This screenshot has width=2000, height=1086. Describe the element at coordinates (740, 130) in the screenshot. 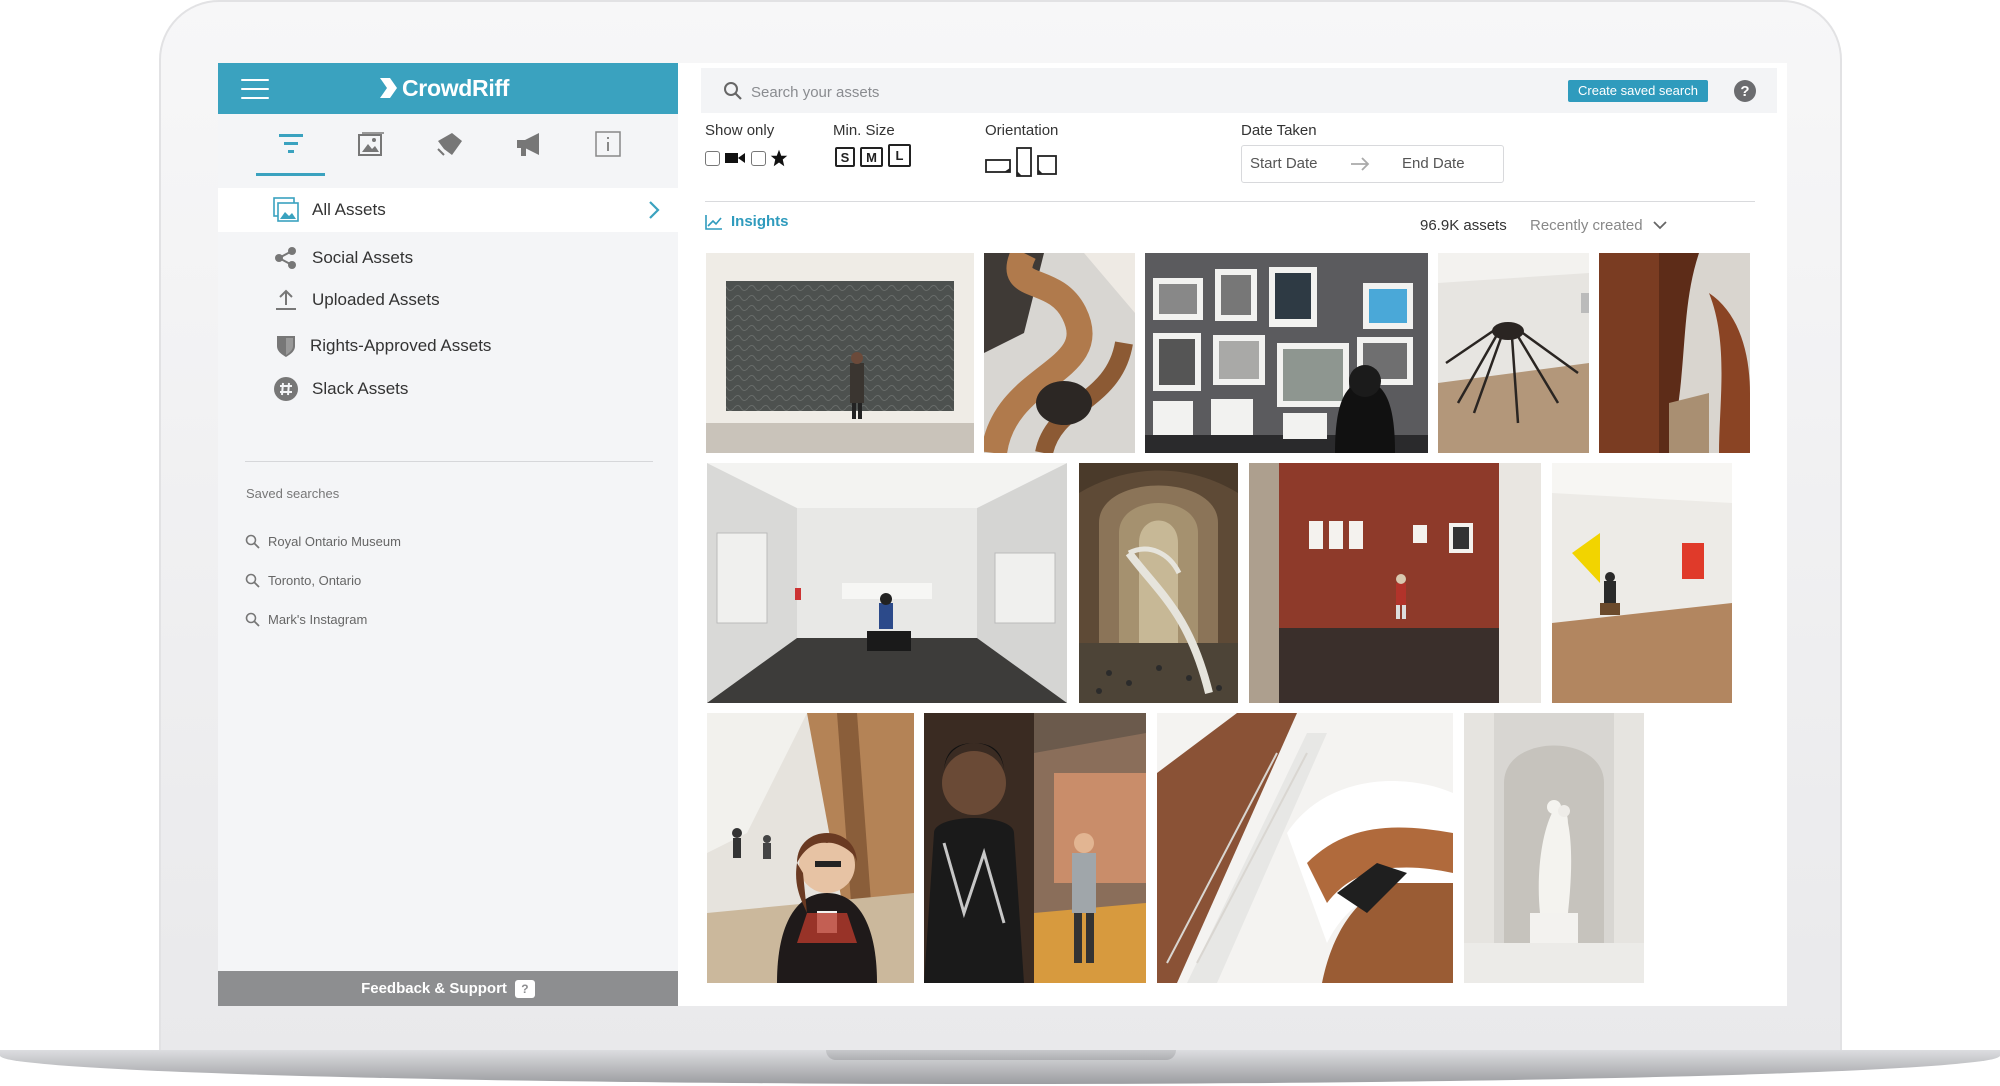

I see `show-only-label: Show only` at that location.